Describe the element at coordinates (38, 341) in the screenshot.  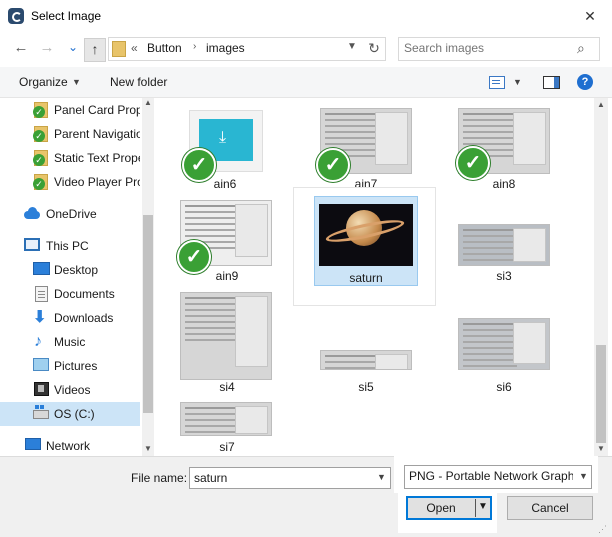
I see `music-icon: ♪` at that location.